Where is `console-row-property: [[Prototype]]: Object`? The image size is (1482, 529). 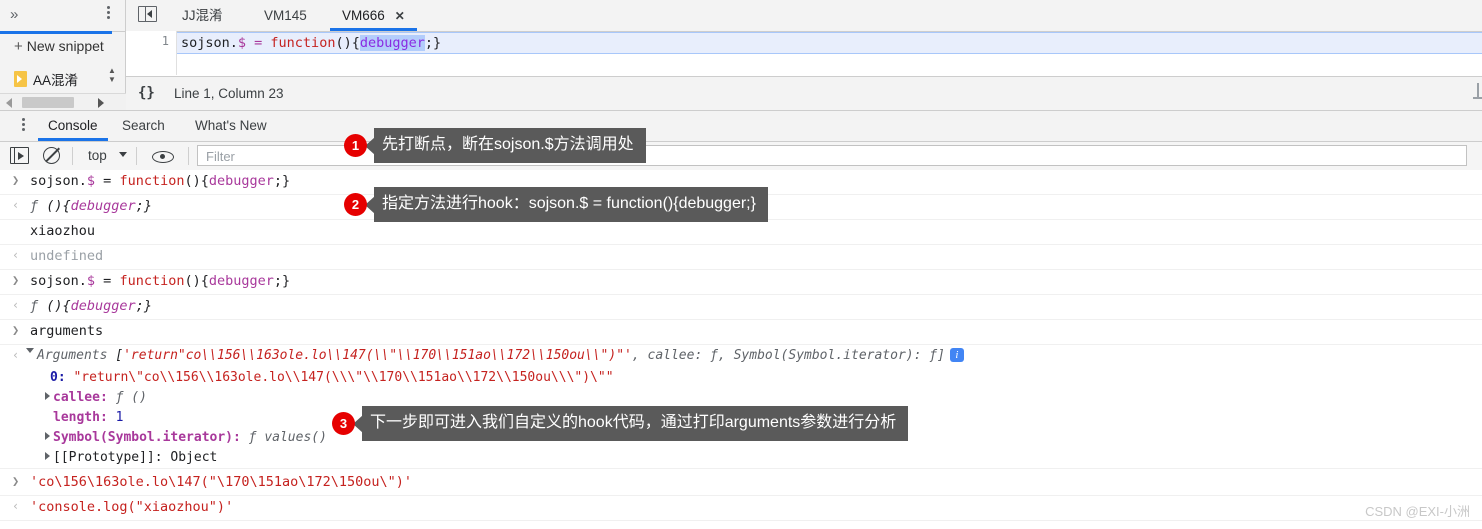 console-row-property: [[Prototype]]: Object is located at coordinates (741, 458).